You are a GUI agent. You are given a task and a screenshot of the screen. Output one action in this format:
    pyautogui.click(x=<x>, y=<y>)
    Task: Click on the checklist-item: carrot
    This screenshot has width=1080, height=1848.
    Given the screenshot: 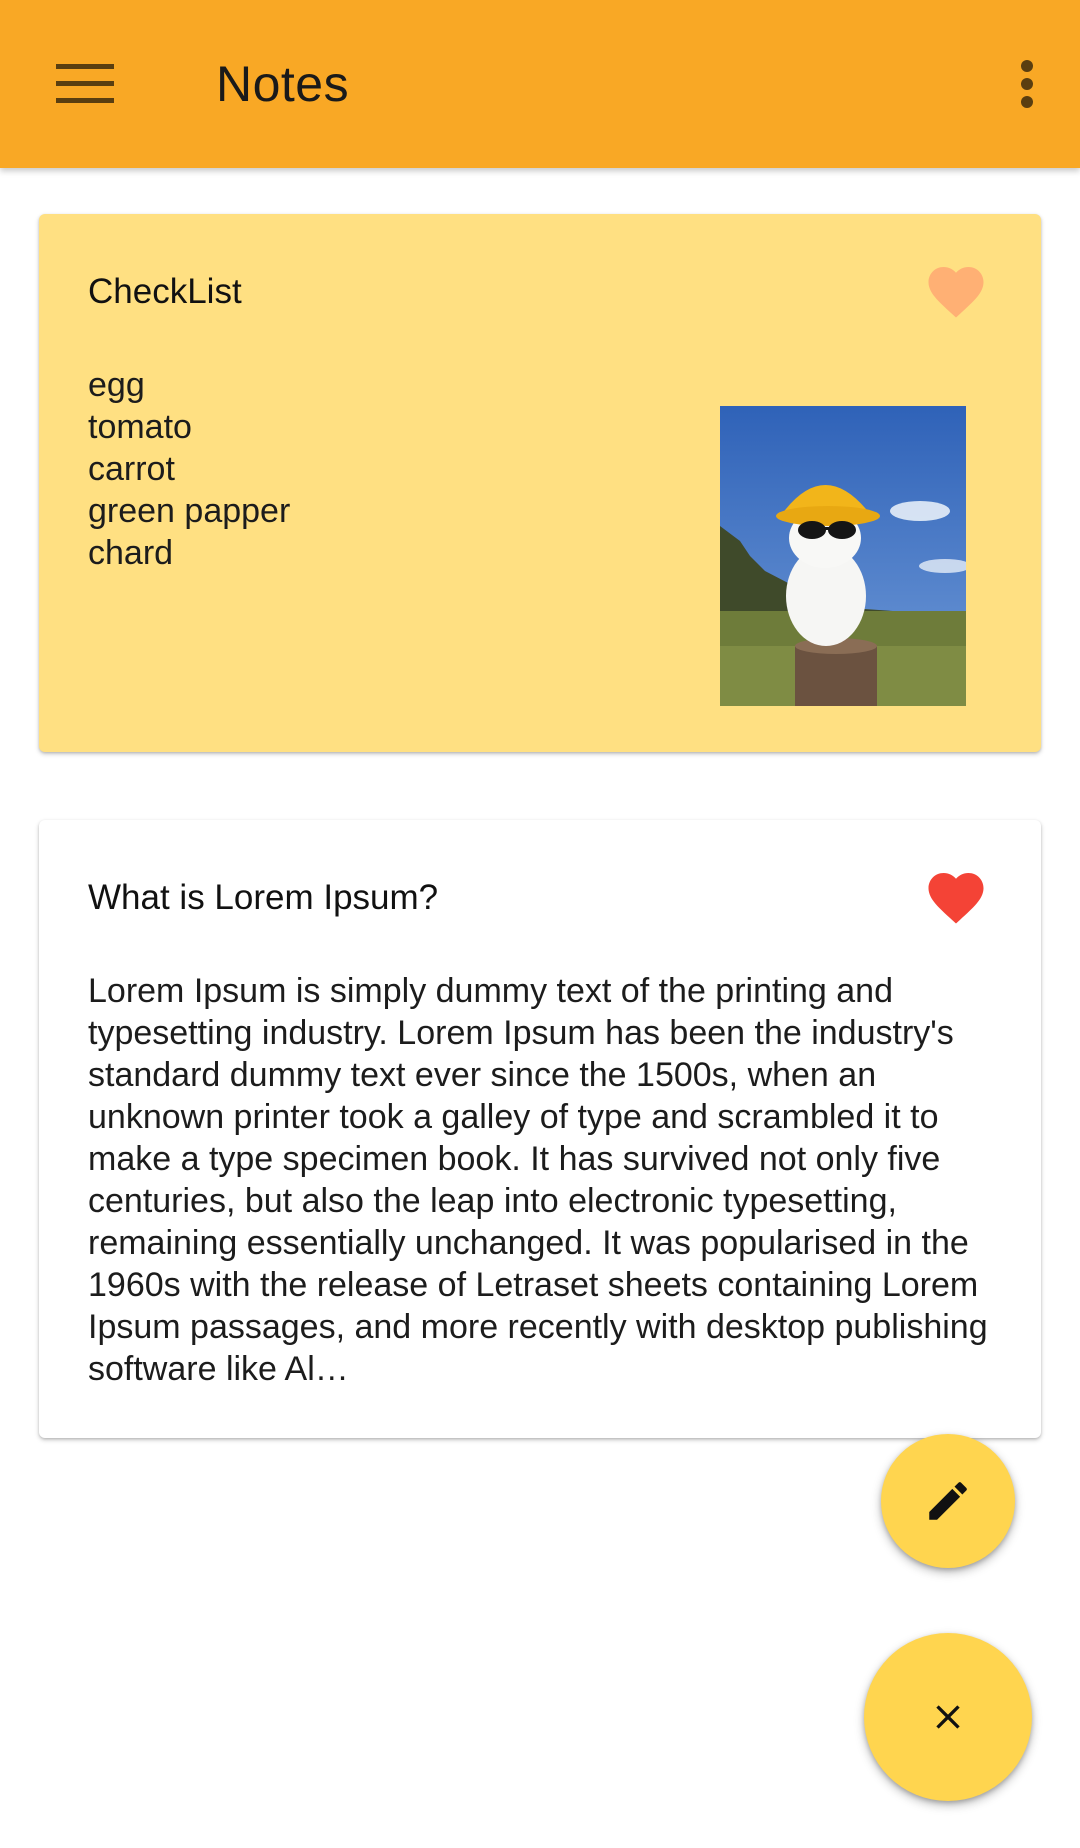 What is the action you would take?
    pyautogui.click(x=131, y=469)
    